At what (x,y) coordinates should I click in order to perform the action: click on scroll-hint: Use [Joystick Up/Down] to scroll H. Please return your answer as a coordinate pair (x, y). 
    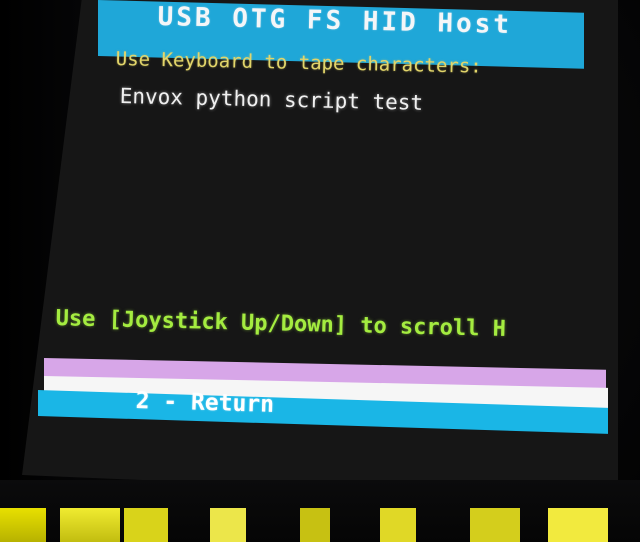
    Looking at the image, I should click on (281, 324).